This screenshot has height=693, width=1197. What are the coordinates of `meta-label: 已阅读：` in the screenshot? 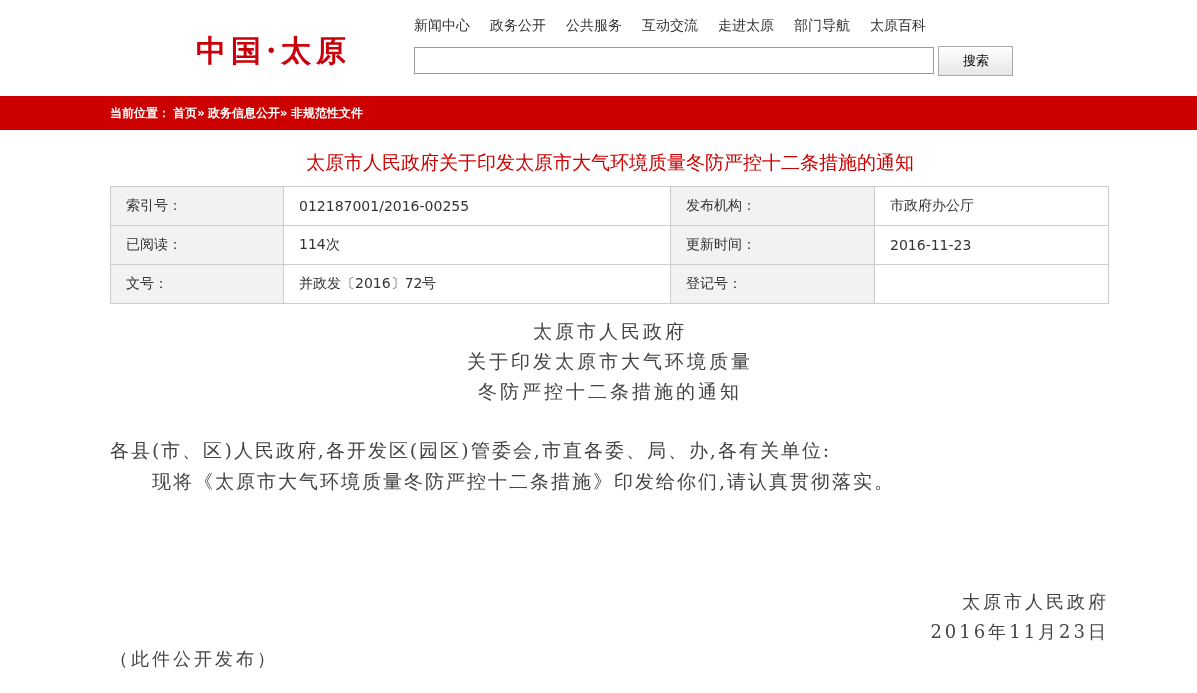 It's located at (197, 245).